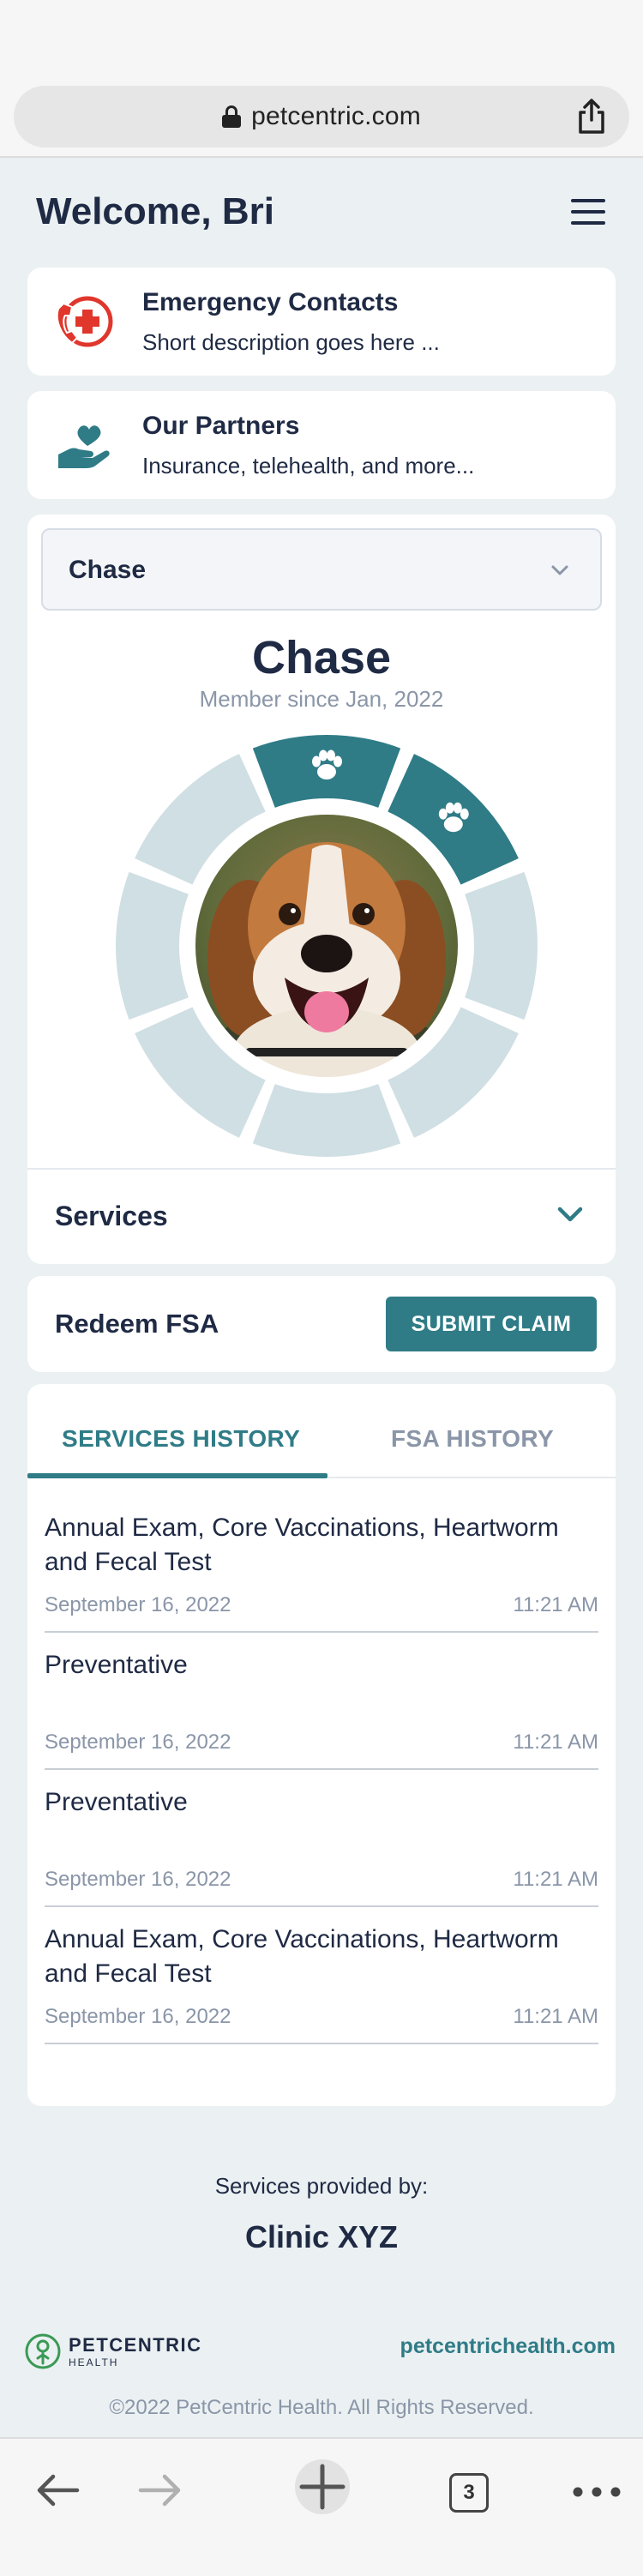 This screenshot has width=643, height=2576. What do you see at coordinates (591, 117) in the screenshot?
I see `share-icon` at bounding box center [591, 117].